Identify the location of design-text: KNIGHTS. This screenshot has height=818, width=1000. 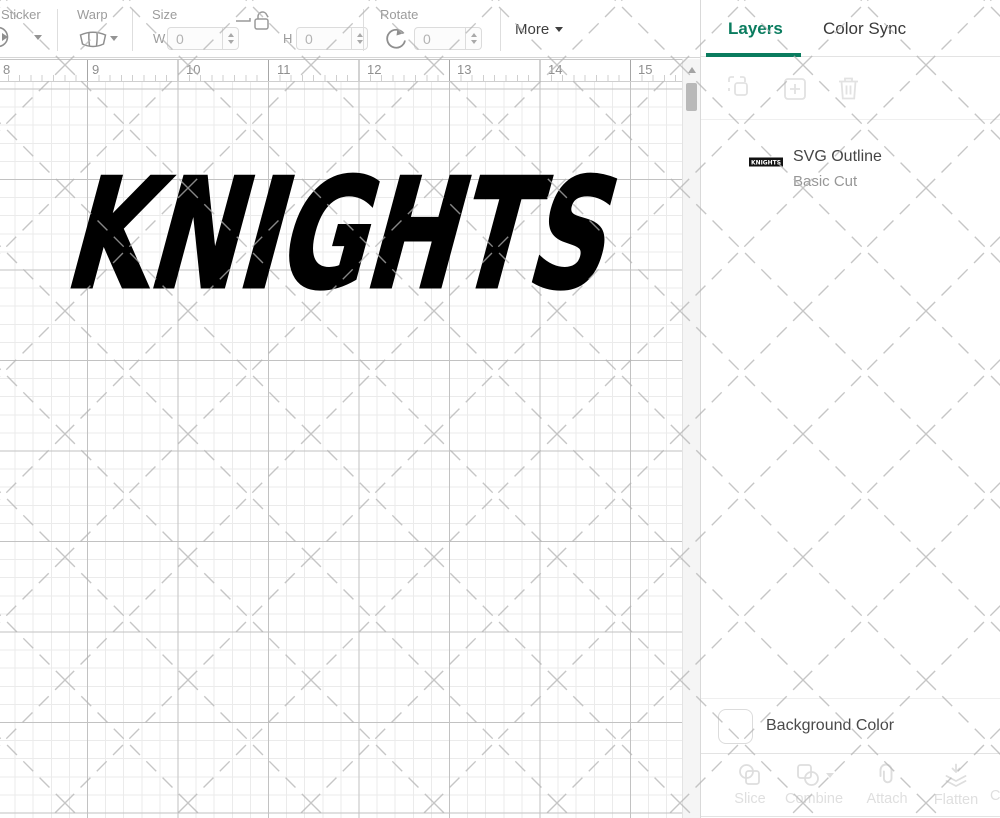
(345, 235).